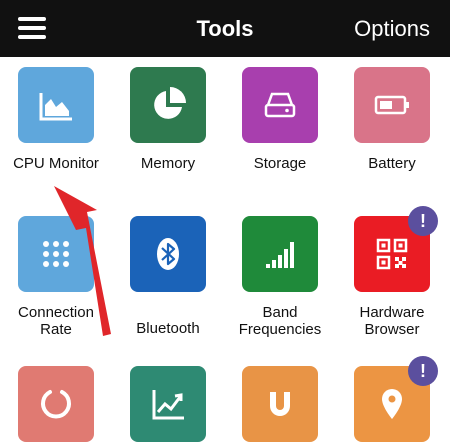 This screenshot has width=450, height=442. I want to click on area-chart-icon, so click(55, 107).